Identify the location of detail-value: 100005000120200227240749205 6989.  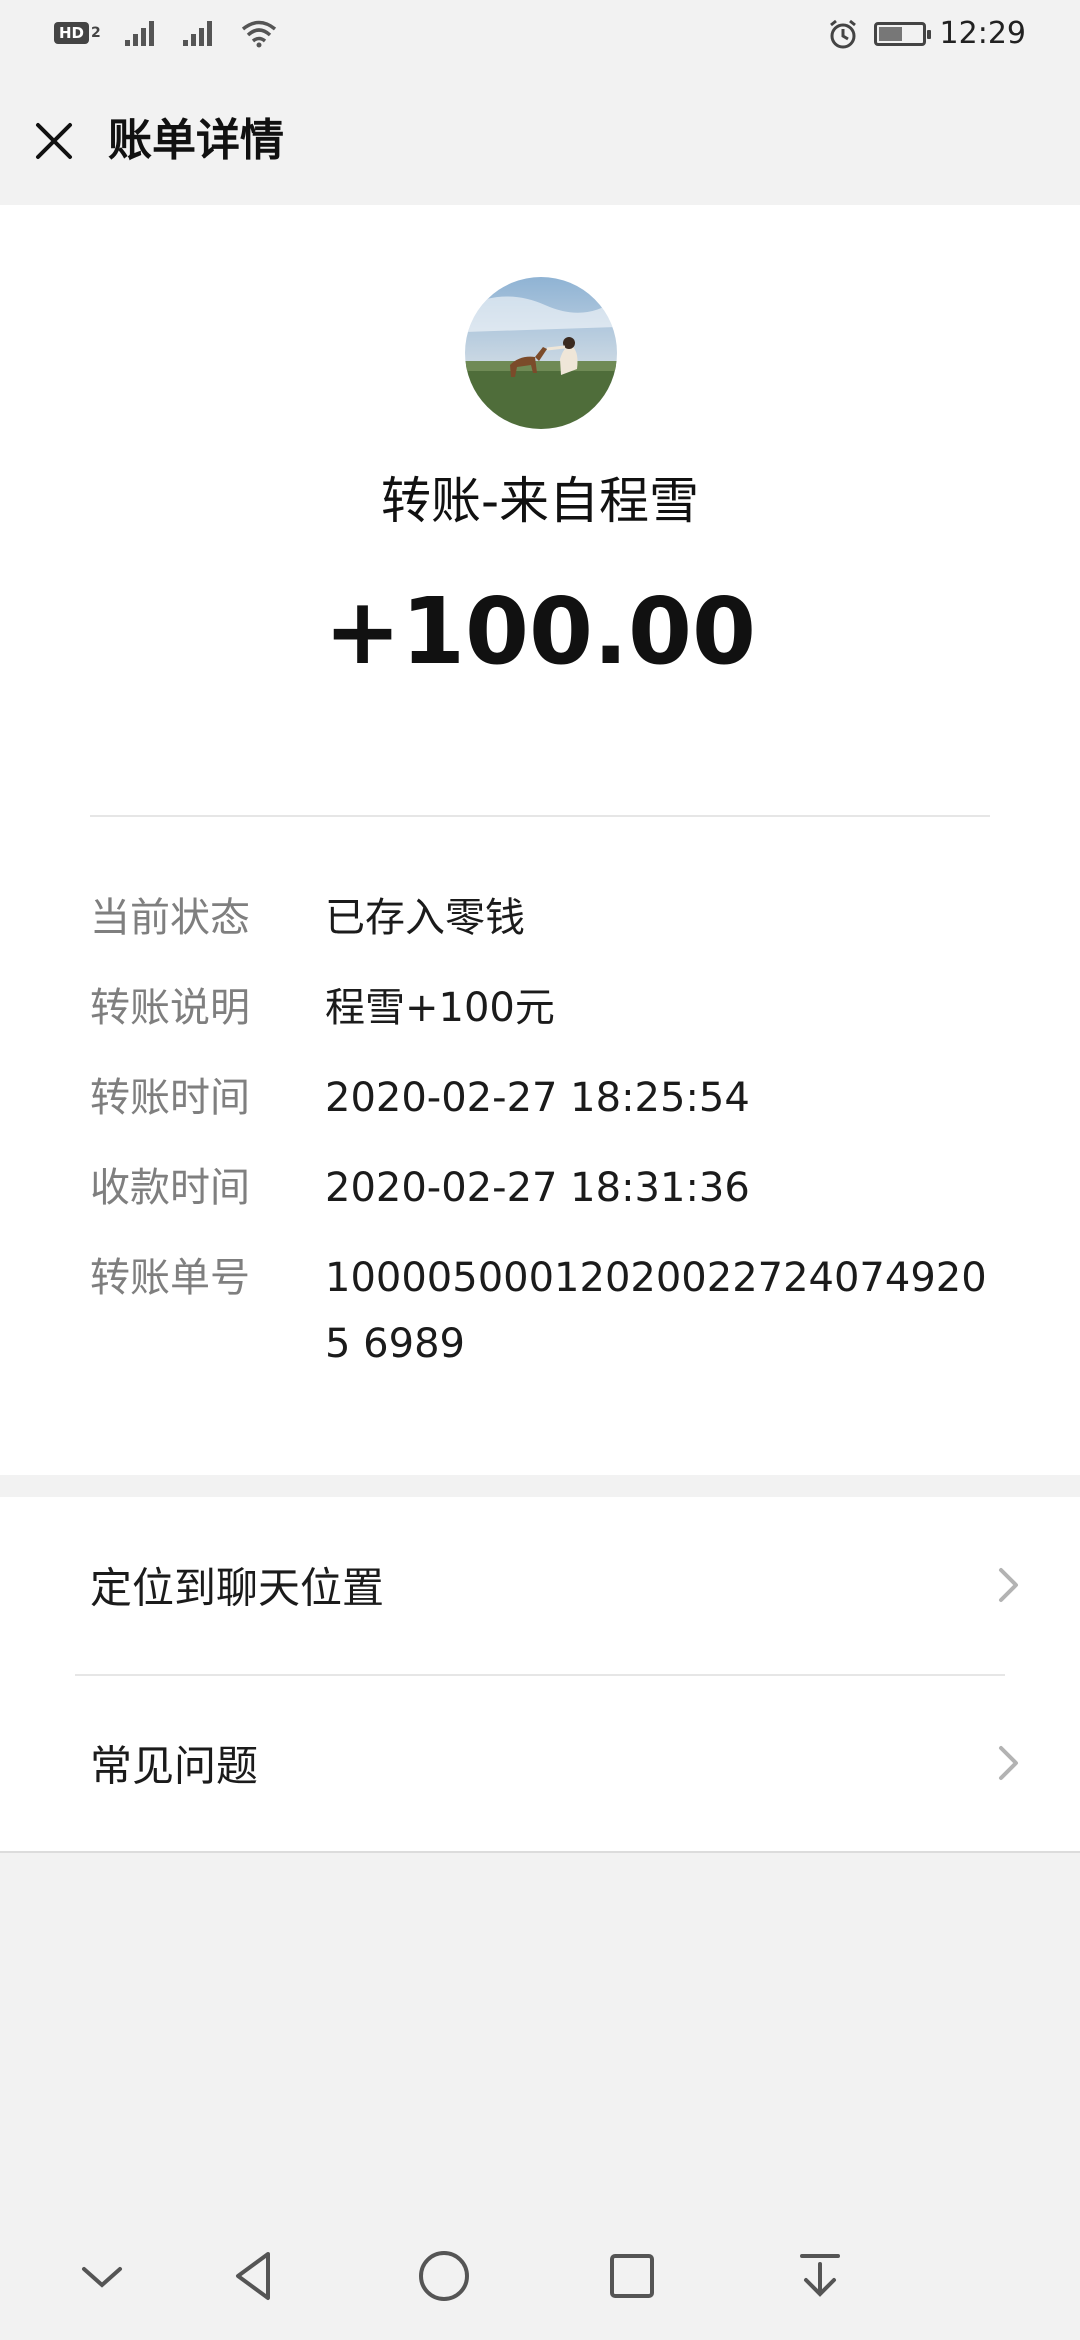
(660, 1311).